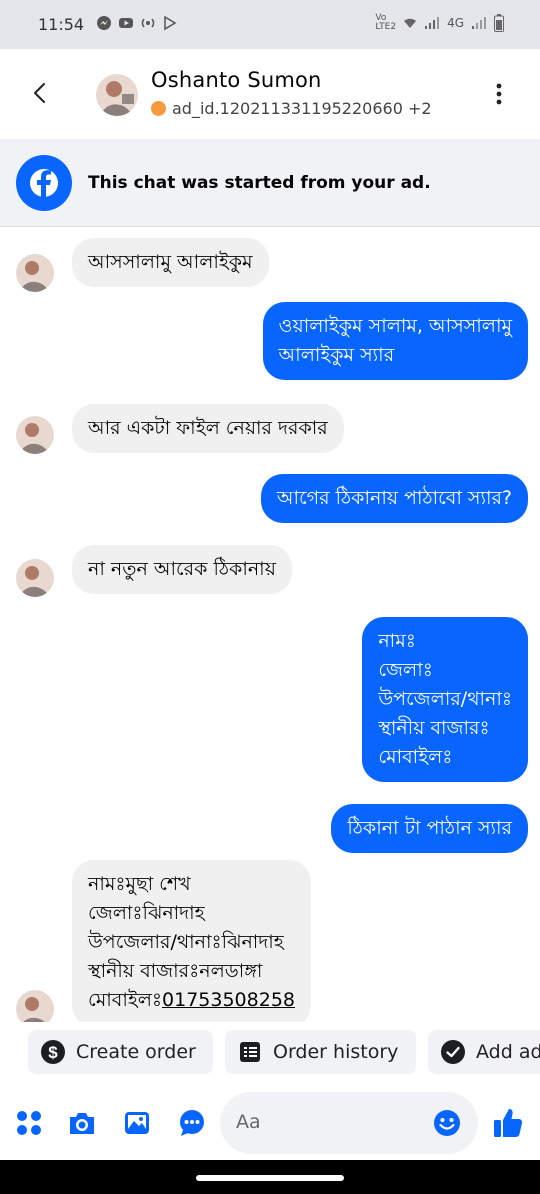 The width and height of the screenshot is (540, 1194). I want to click on banner-message: This chat was started from your ad., so click(259, 183).